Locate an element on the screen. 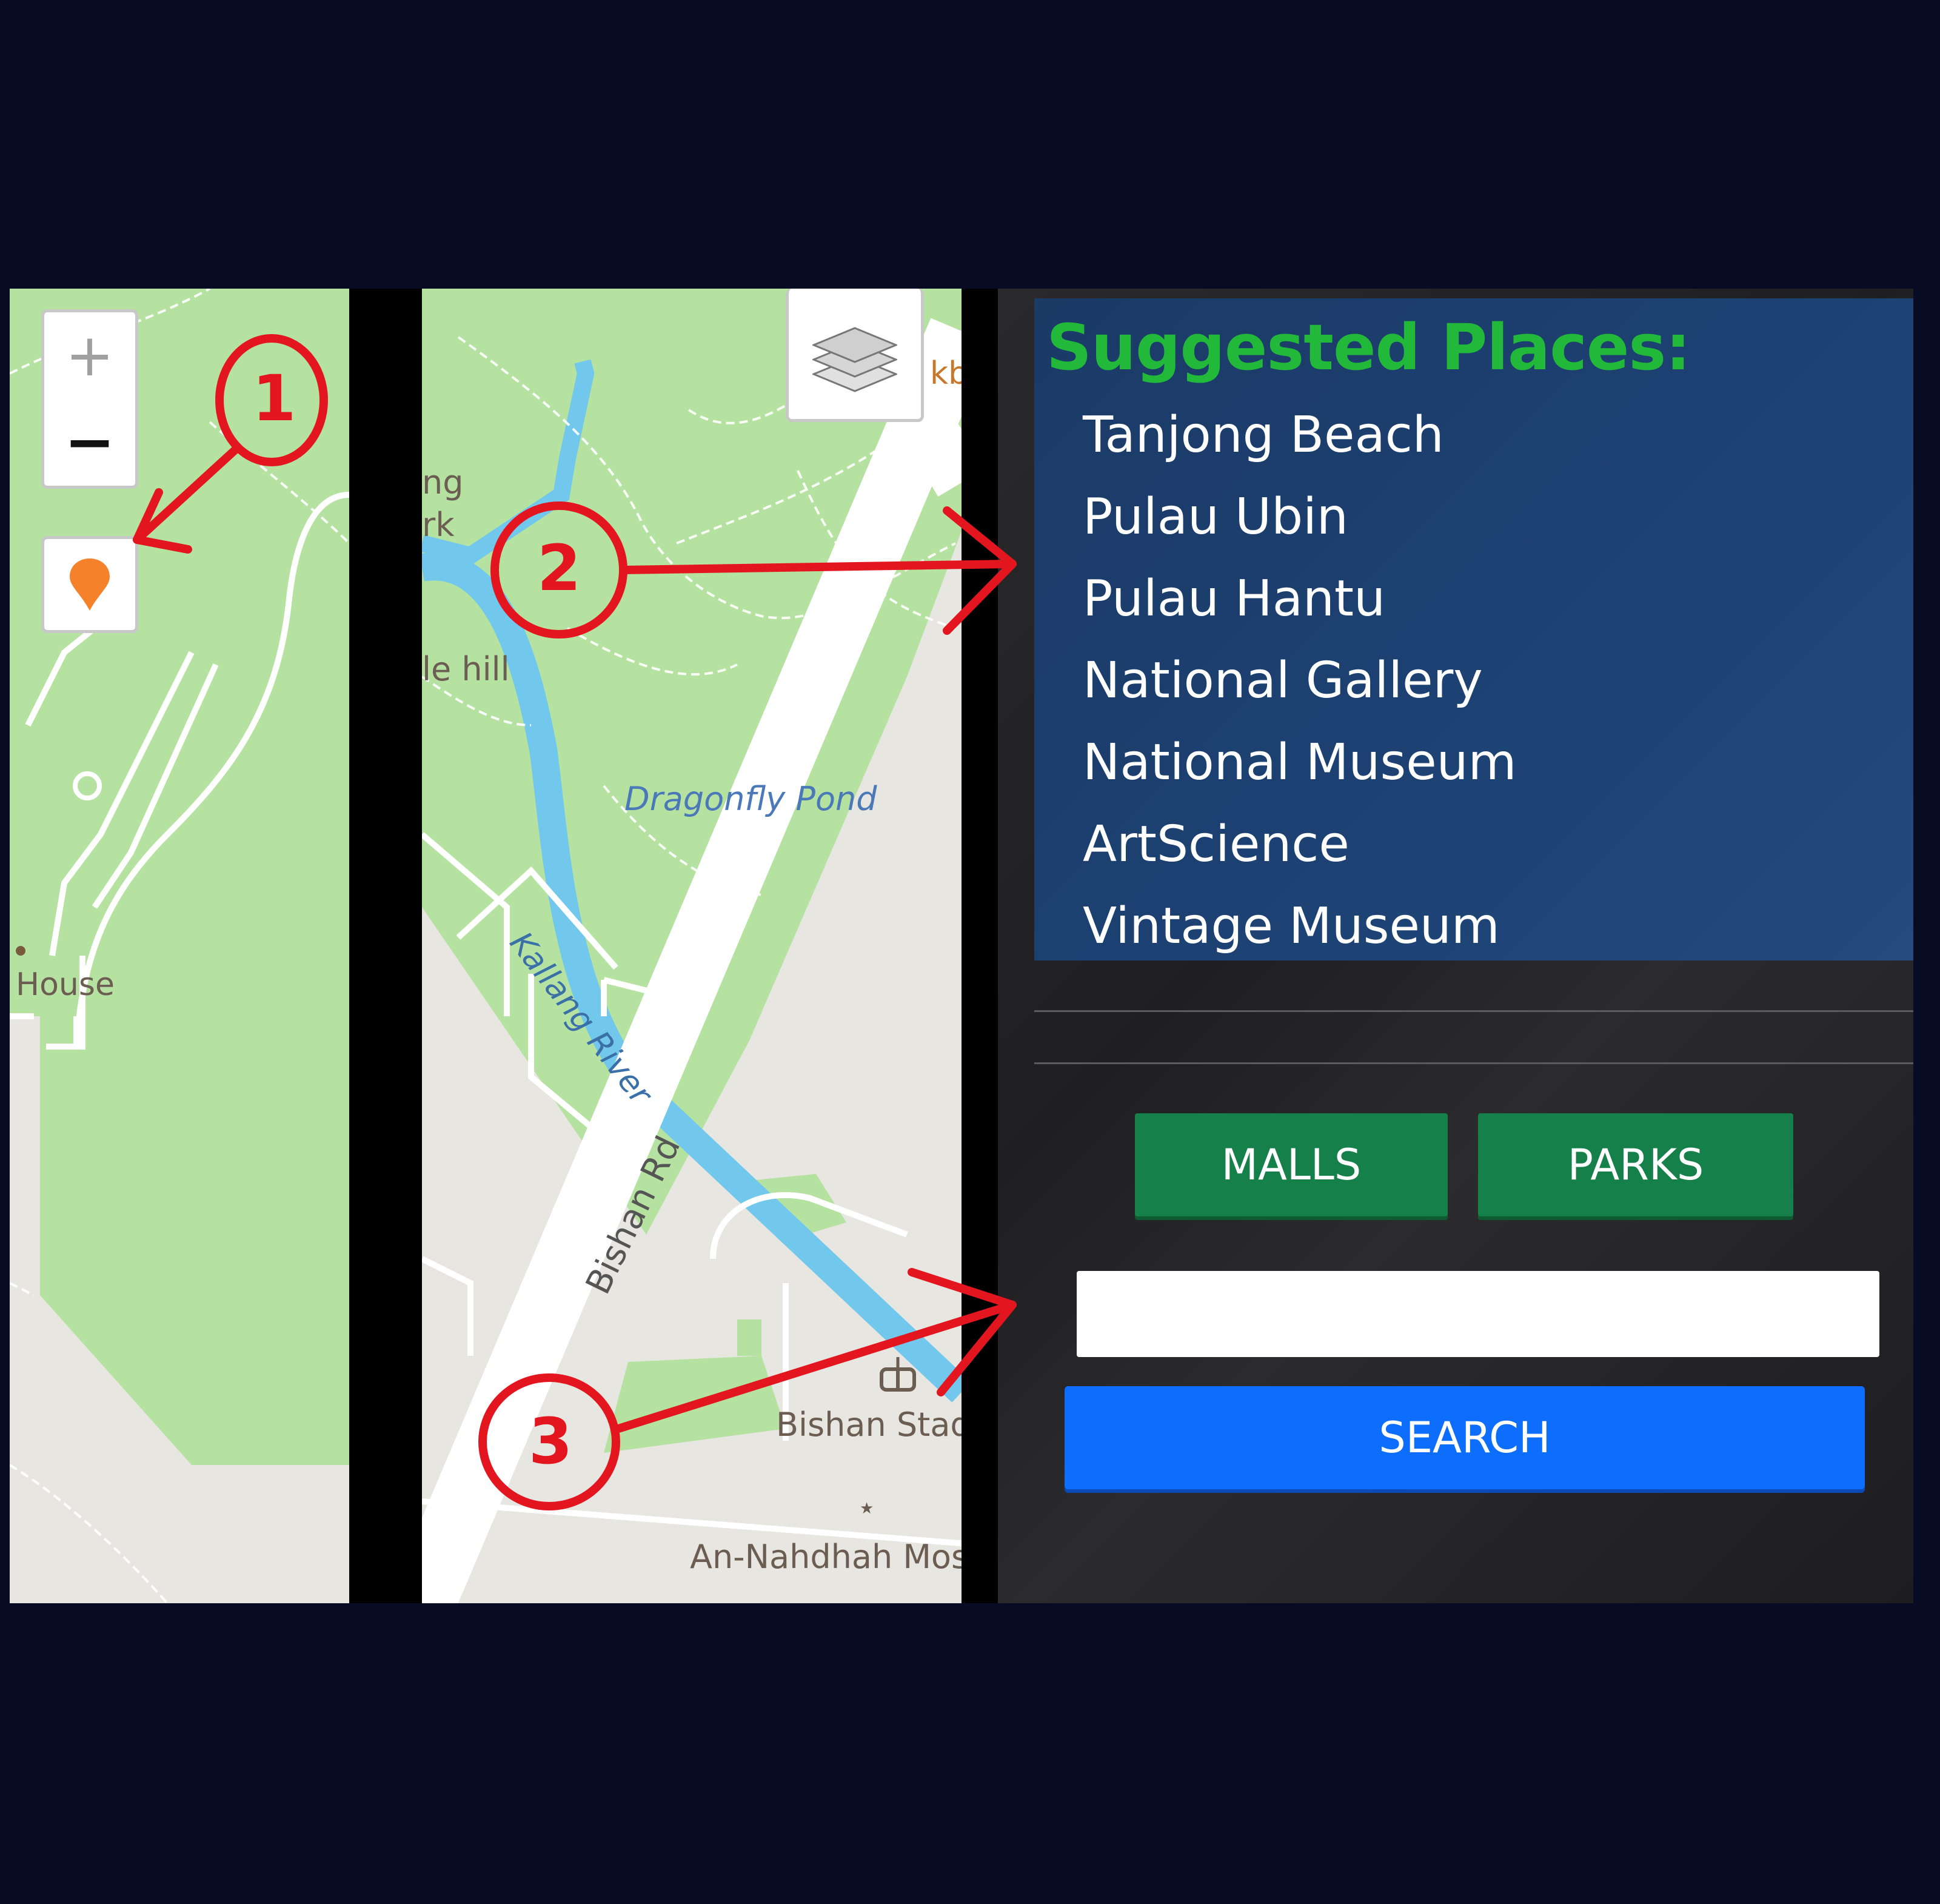 This screenshot has height=1904, width=1940. zoom-out-button: − is located at coordinates (89, 443).